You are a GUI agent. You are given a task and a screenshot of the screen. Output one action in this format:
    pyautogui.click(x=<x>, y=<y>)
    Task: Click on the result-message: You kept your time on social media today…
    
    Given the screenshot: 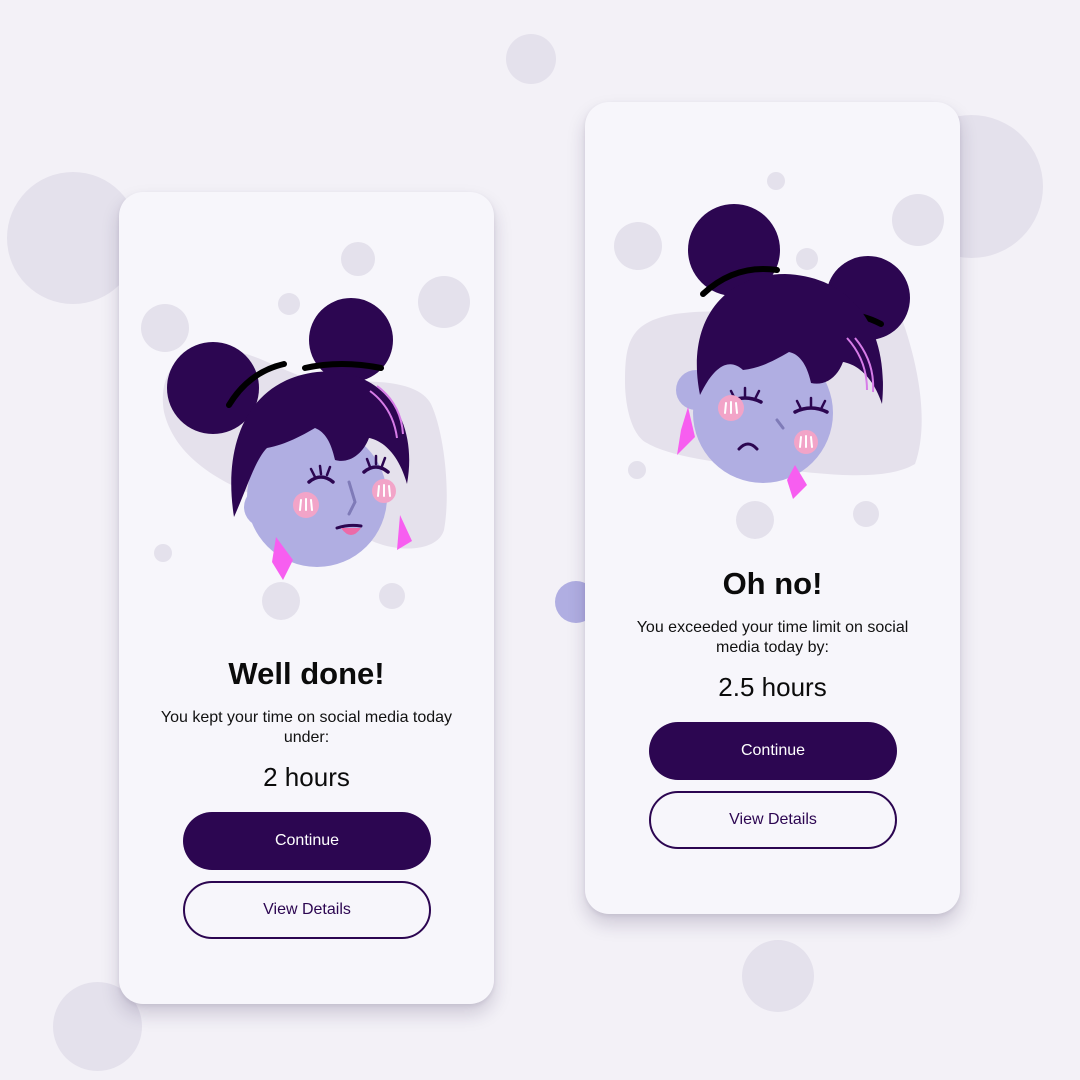 What is the action you would take?
    pyautogui.click(x=306, y=727)
    